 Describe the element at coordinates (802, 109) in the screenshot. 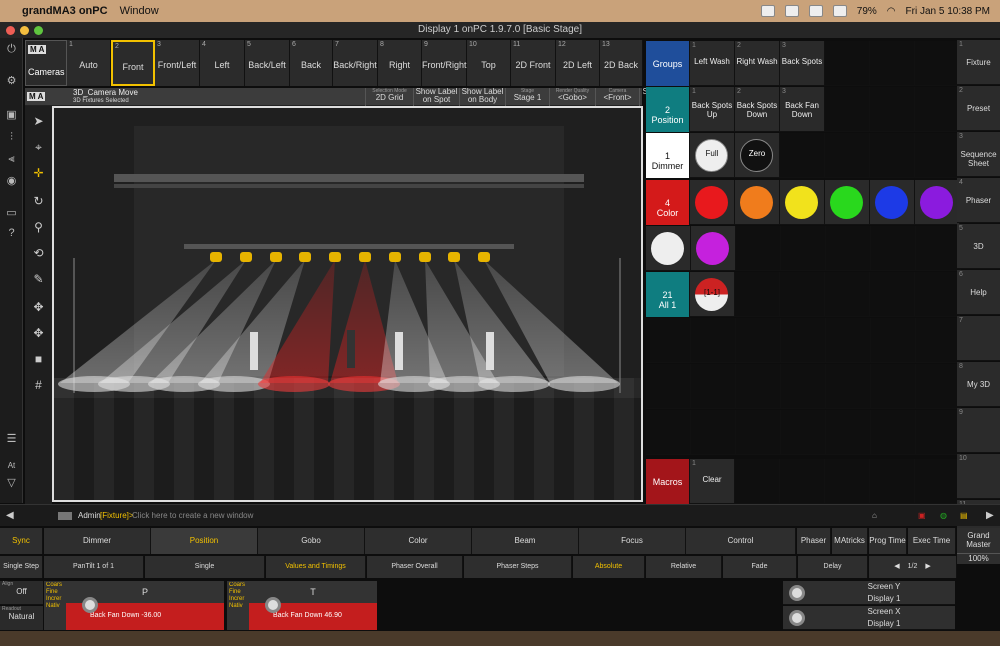

I see `preset-back-fan-down: 3 Back Fan Down` at that location.